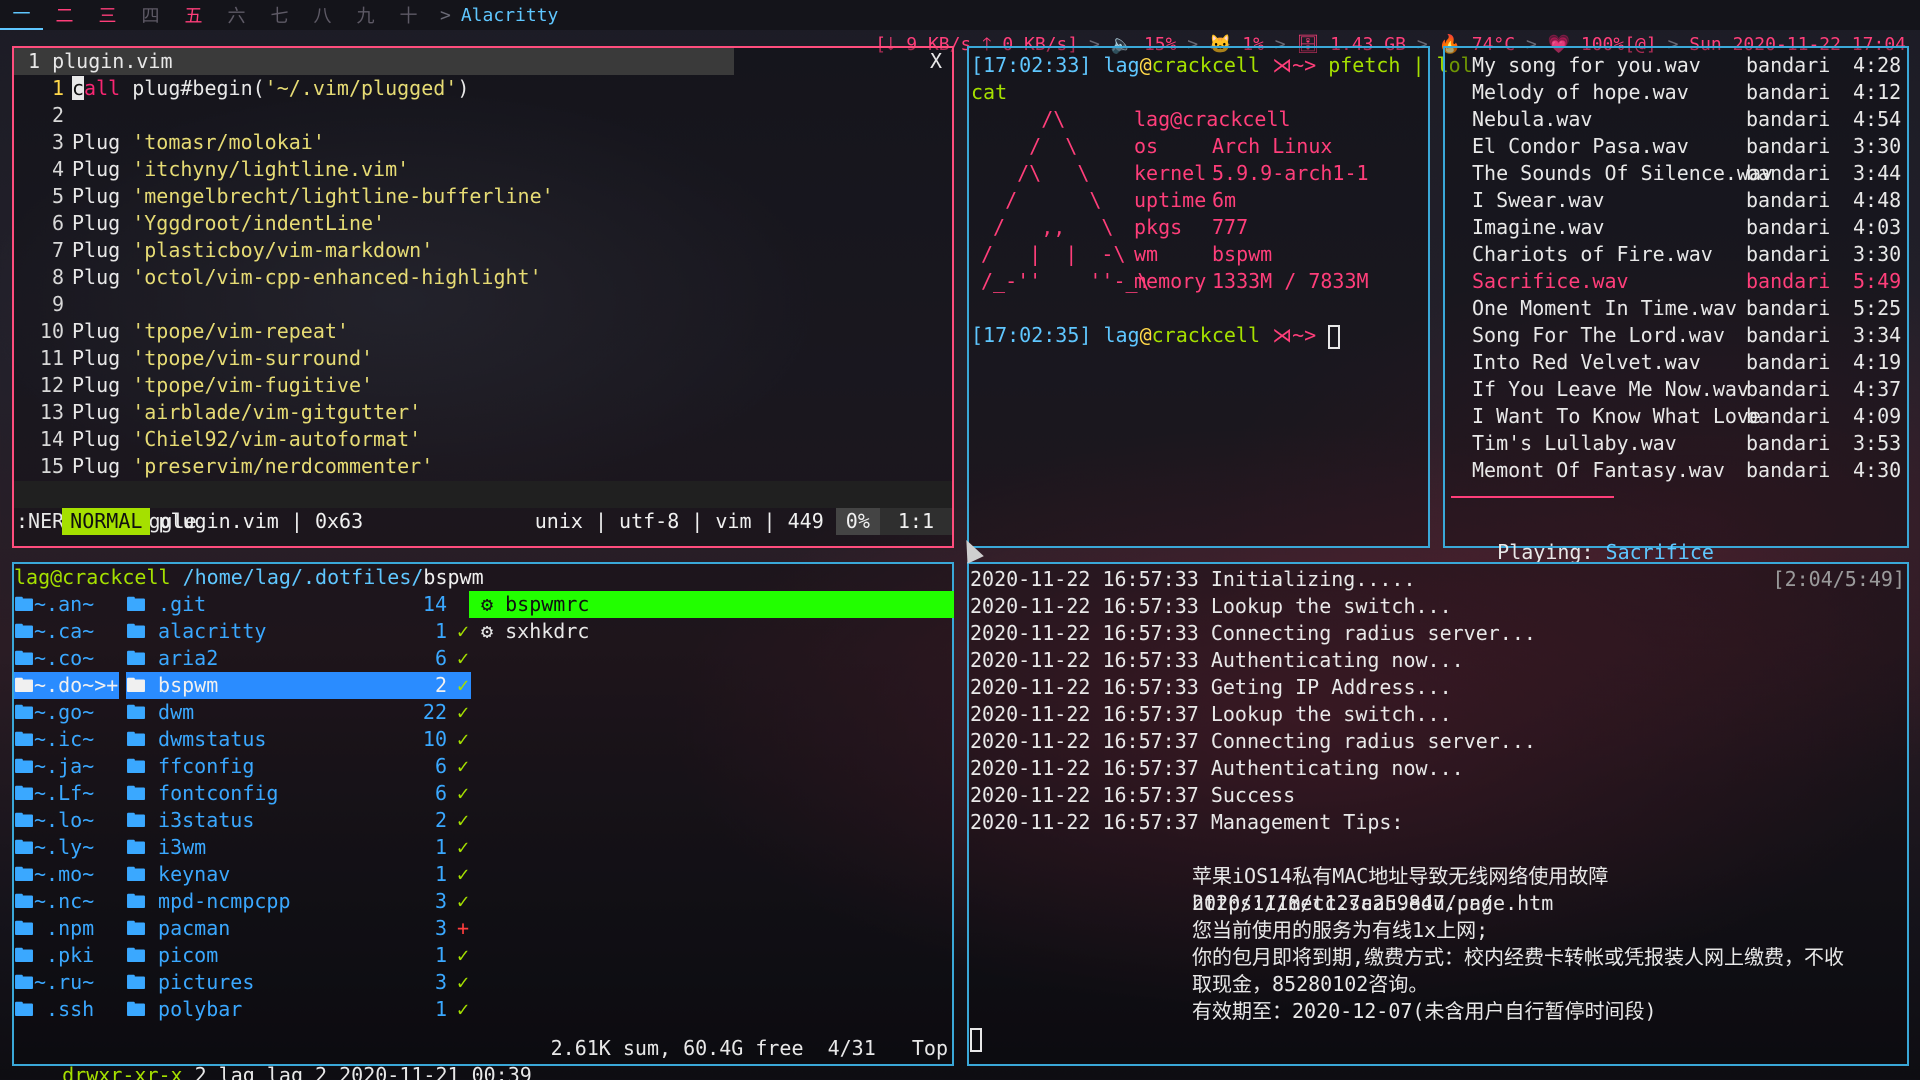  Describe the element at coordinates (1676, 281) in the screenshot. I see `track-row: Sacrifice.wav bandari 5:49` at that location.